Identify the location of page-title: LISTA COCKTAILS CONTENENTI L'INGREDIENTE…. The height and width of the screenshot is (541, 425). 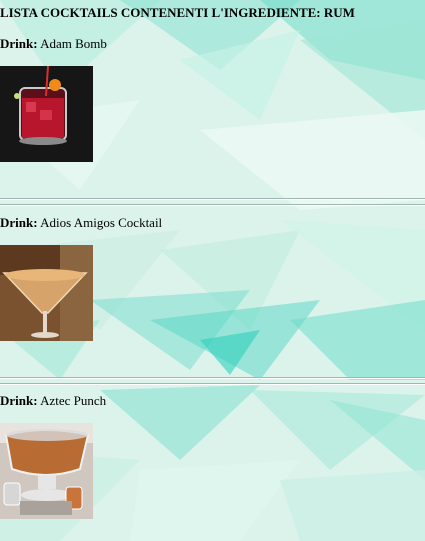
(177, 12).